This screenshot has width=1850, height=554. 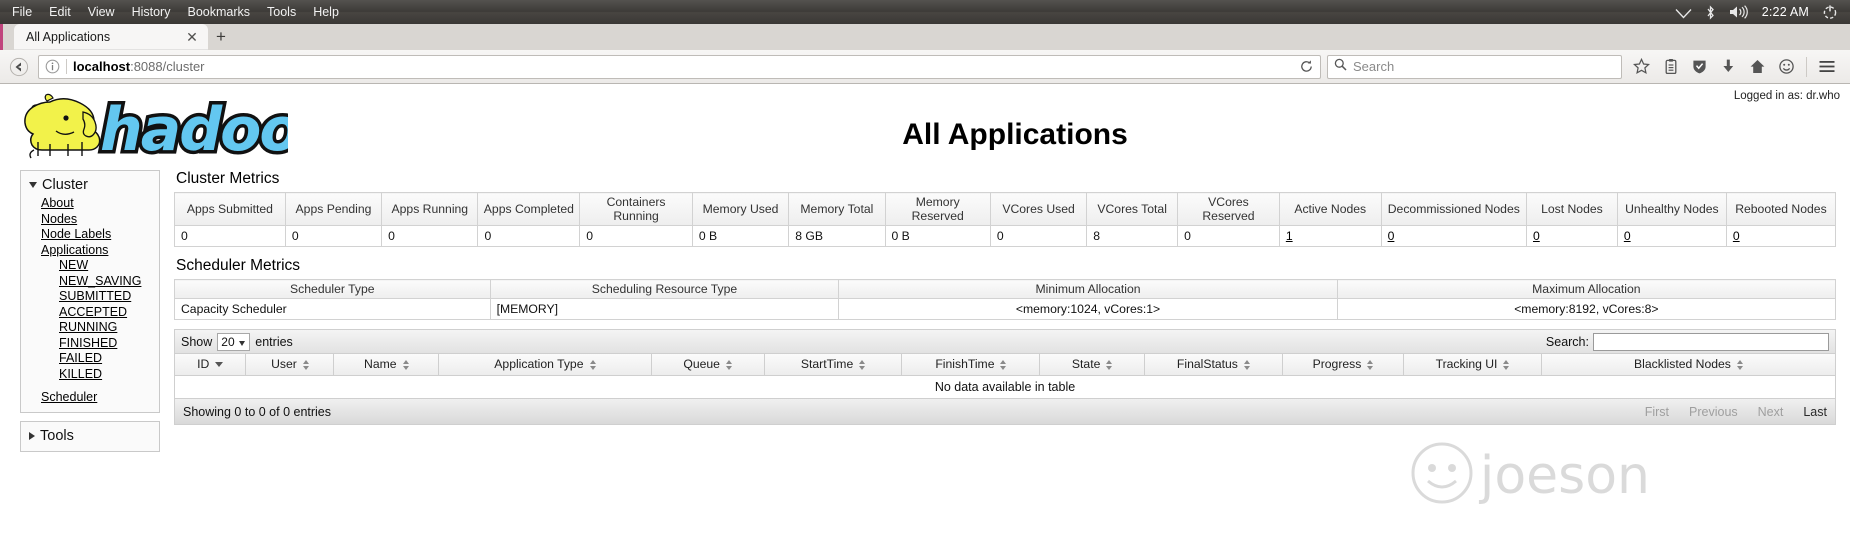 What do you see at coordinates (1466, 364) in the screenshot?
I see `th-tracking-ui-label: Tracking UI` at bounding box center [1466, 364].